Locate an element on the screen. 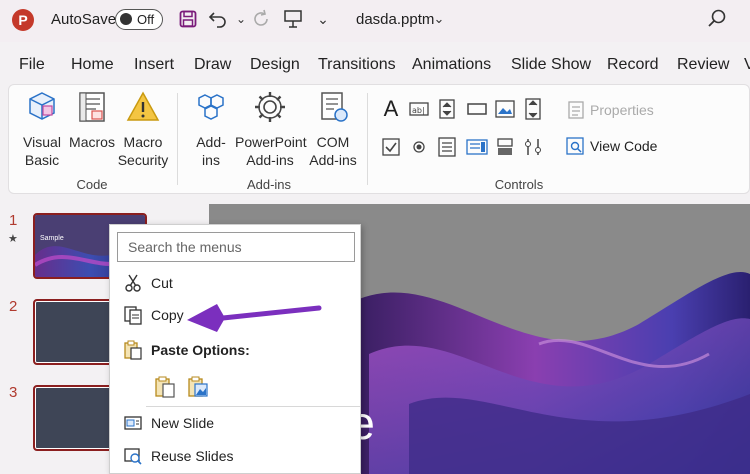 The image size is (750, 474). powerpoint-add-ins-button: PowerPoint Add-ins is located at coordinates (271, 133).